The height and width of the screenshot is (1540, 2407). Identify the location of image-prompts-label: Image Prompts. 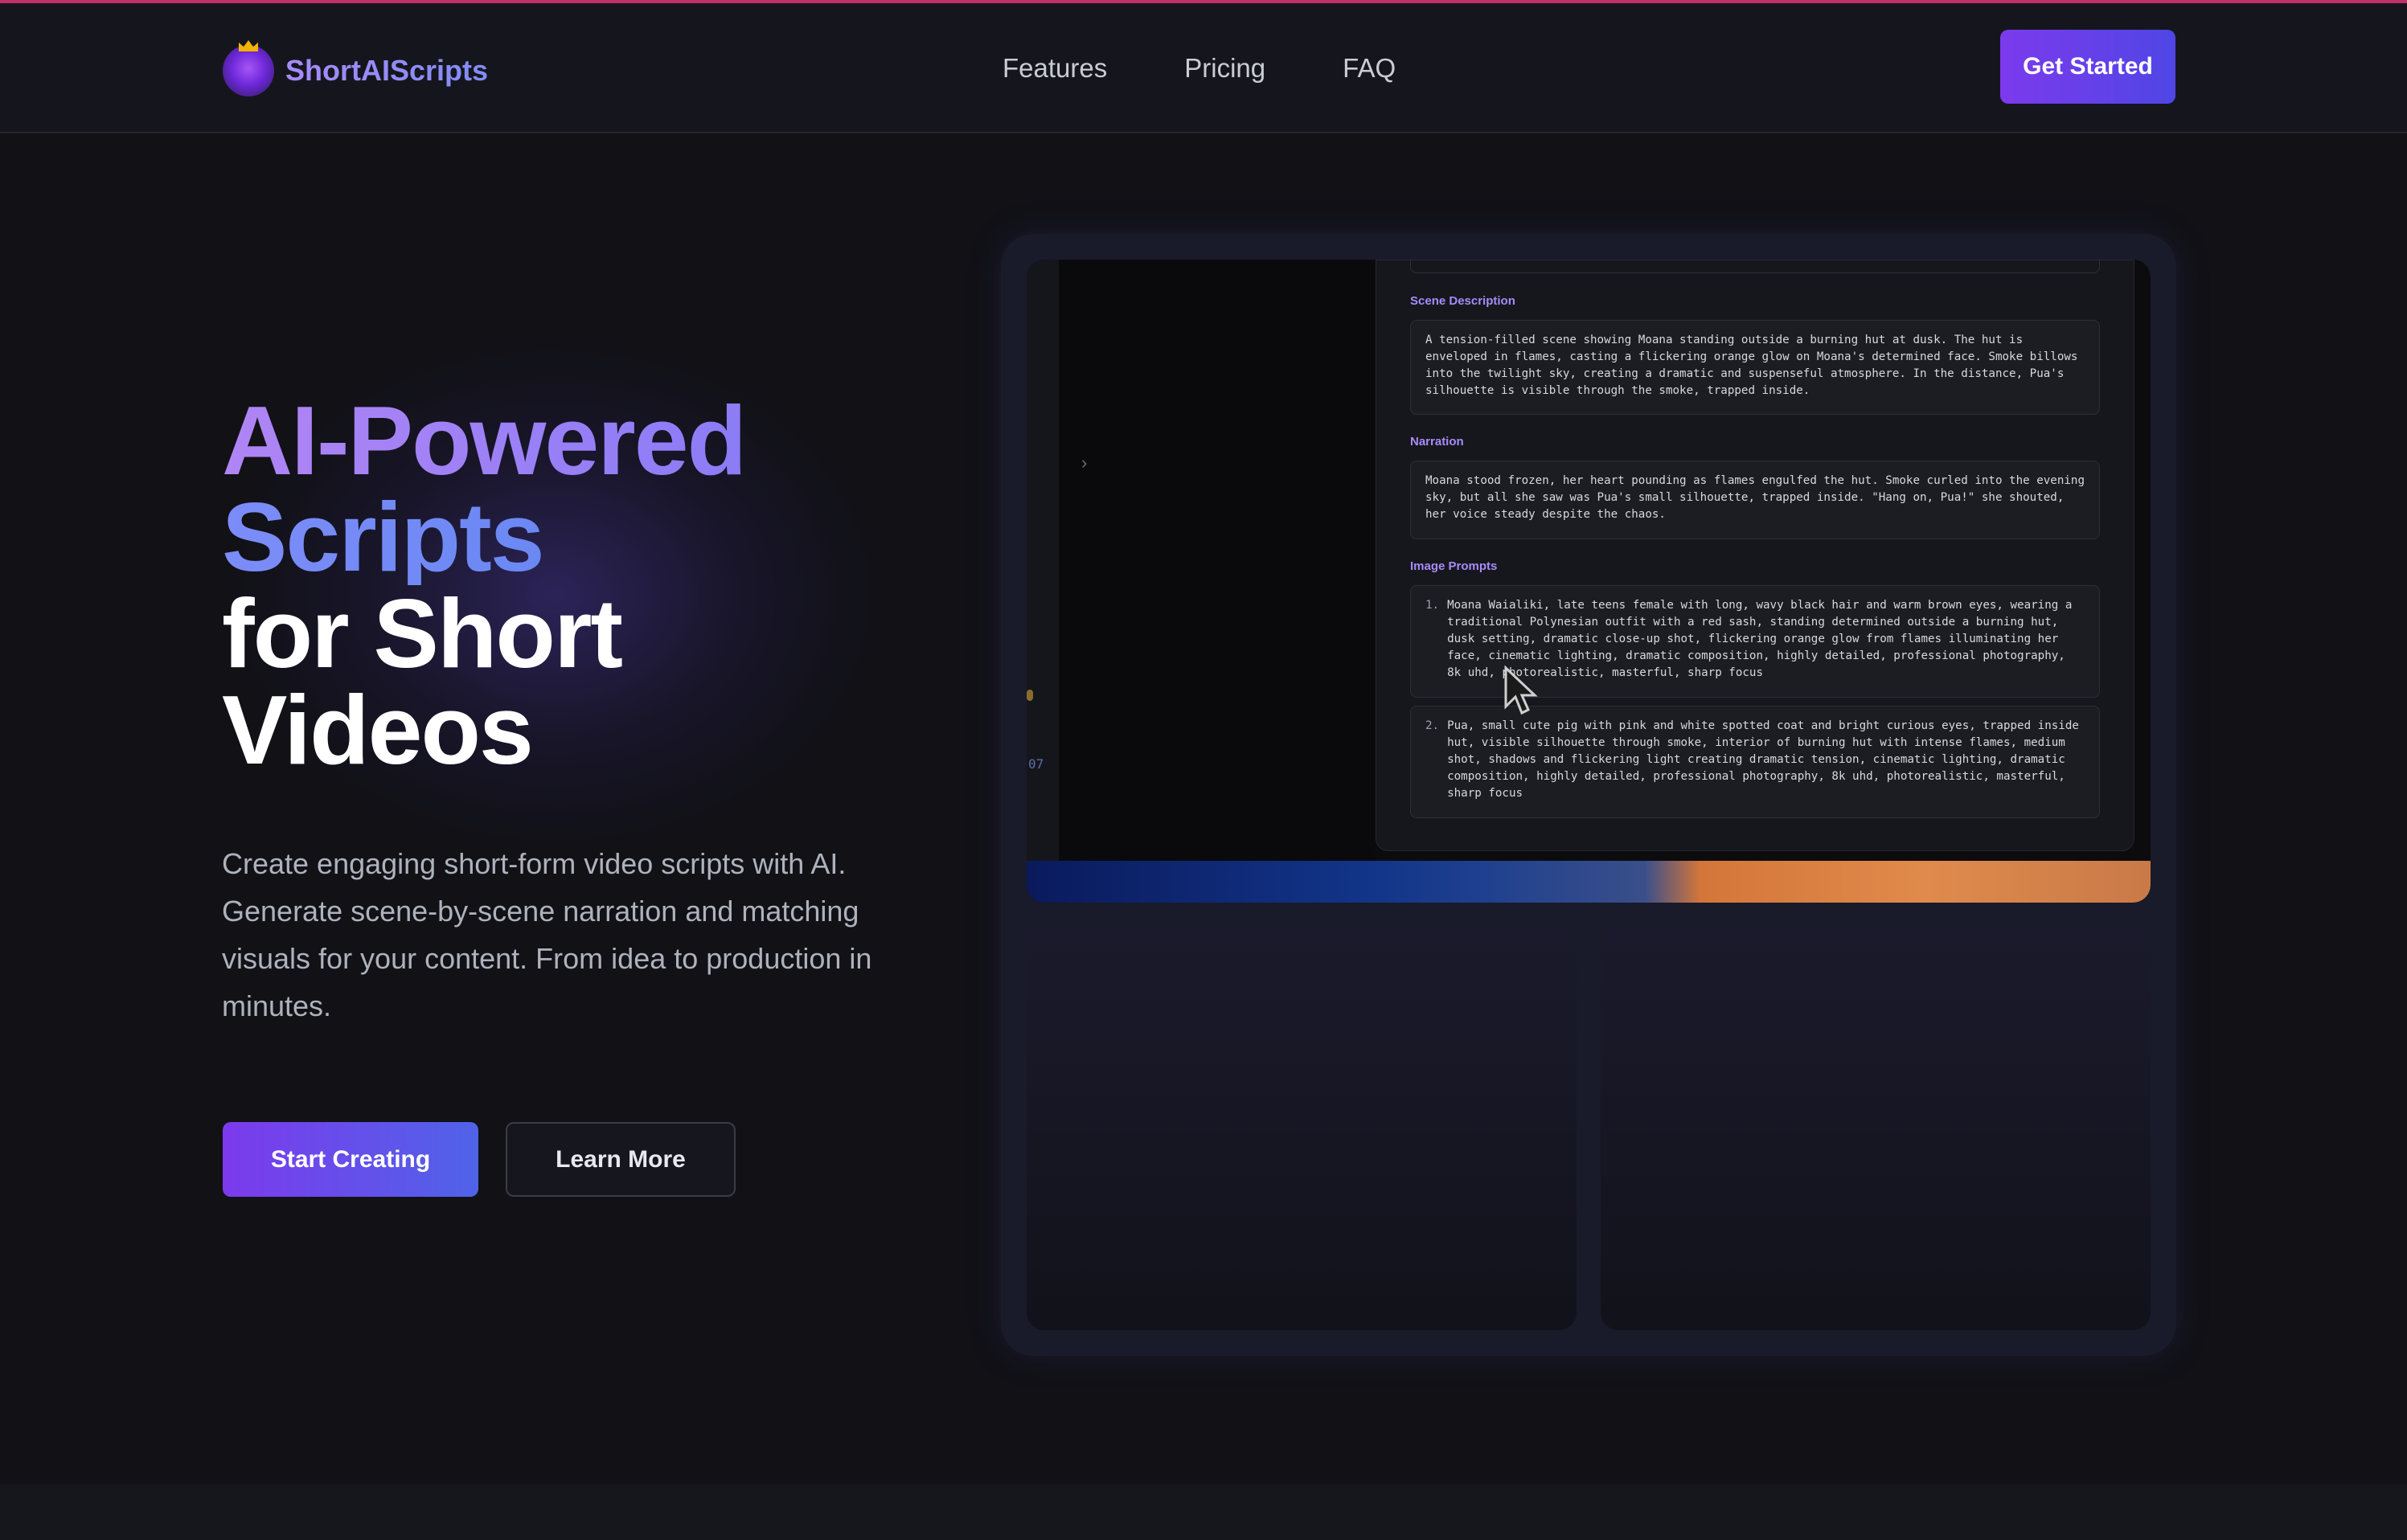
(1454, 566).